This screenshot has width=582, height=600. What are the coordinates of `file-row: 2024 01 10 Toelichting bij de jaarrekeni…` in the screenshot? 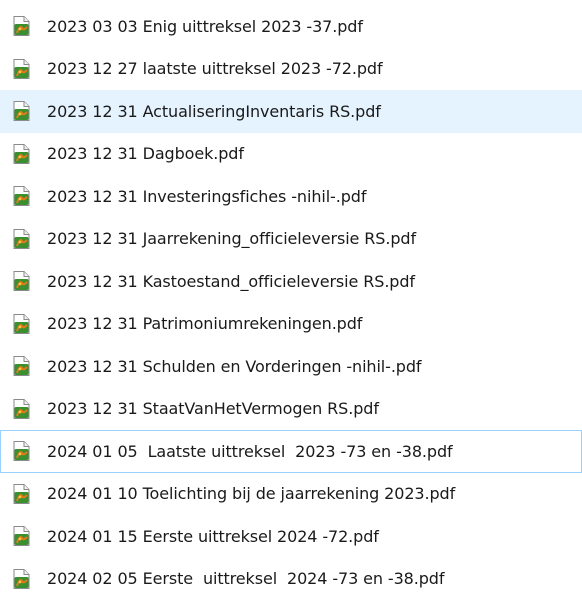 It's located at (291, 494).